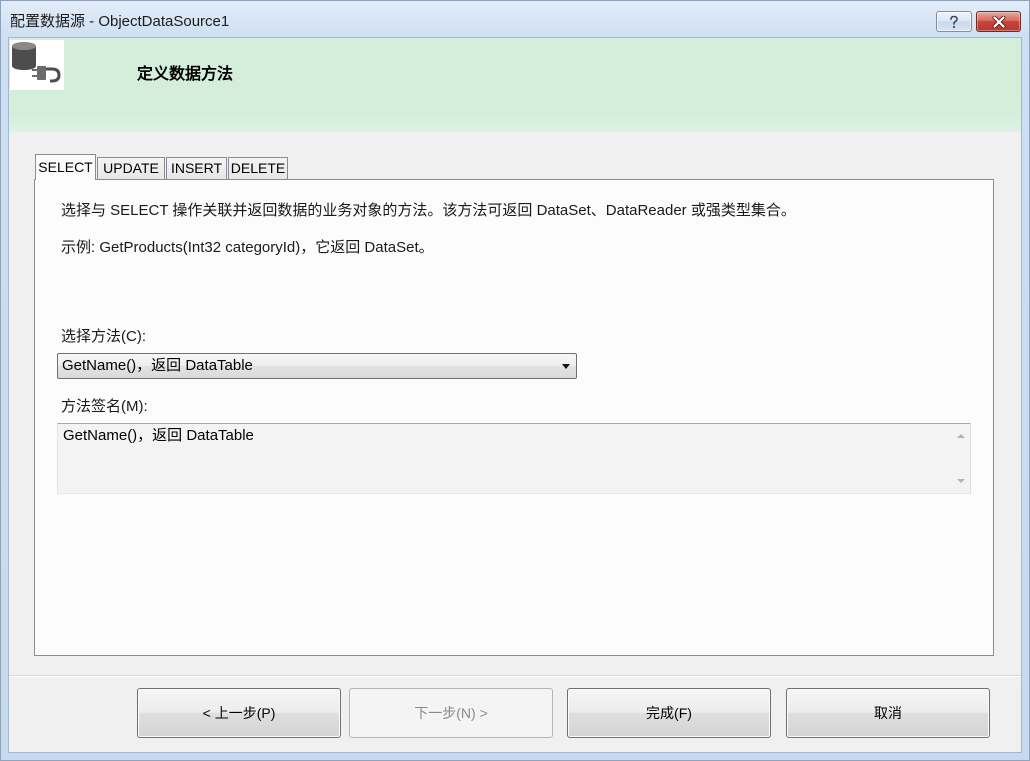 The width and height of the screenshot is (1030, 761). I want to click on header-icon-frame, so click(37, 65).